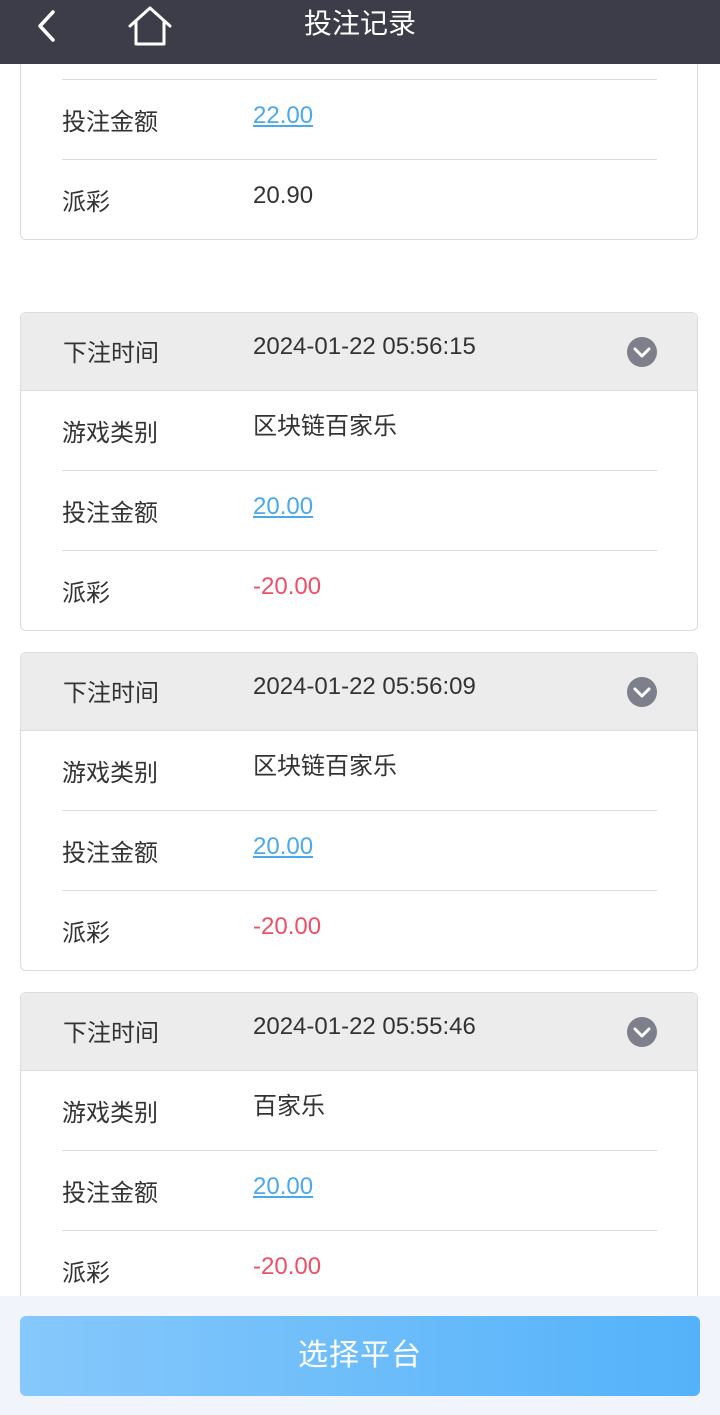 Image resolution: width=720 pixels, height=1415 pixels. I want to click on bet-record-header: 下注时间 2024-01-22 05:56:15, so click(359, 352).